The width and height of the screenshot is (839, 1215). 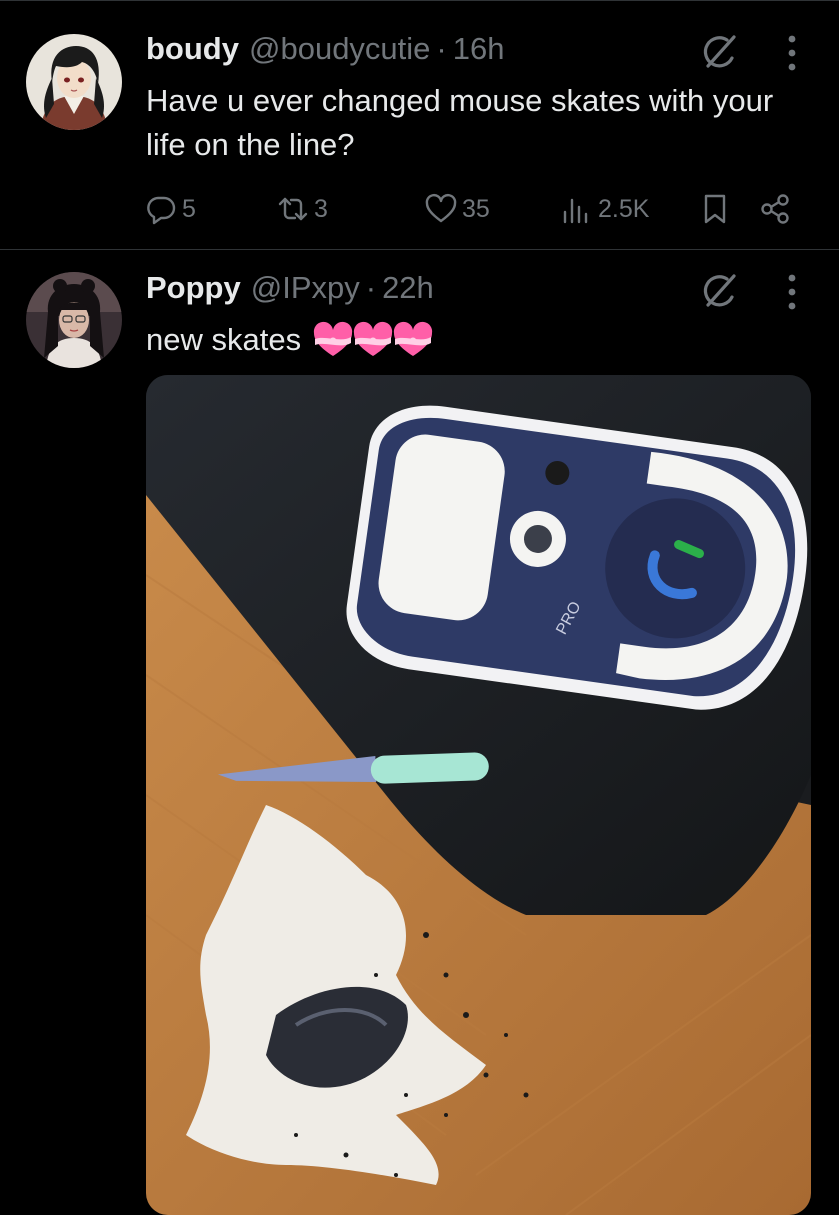 What do you see at coordinates (408, 288) in the screenshot?
I see `timestamp: 22h` at bounding box center [408, 288].